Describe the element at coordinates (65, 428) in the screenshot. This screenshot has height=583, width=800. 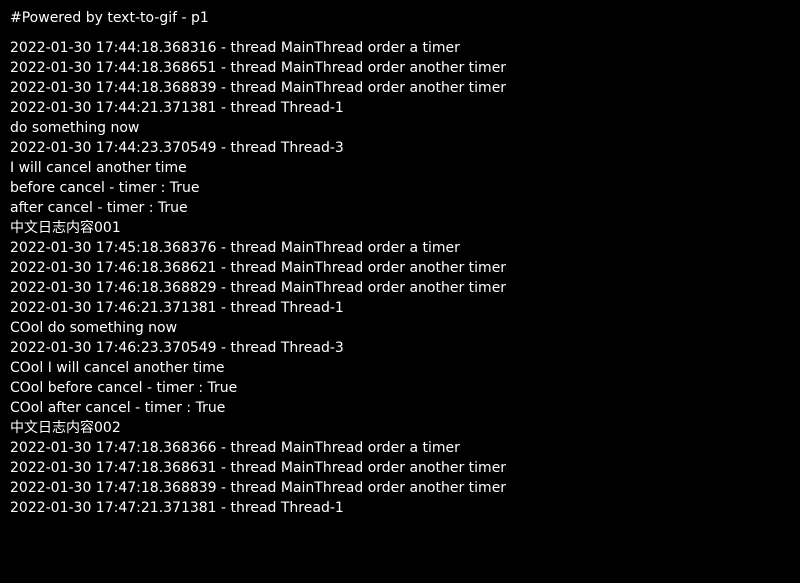
I see `log-line: 中文日志内容002` at that location.